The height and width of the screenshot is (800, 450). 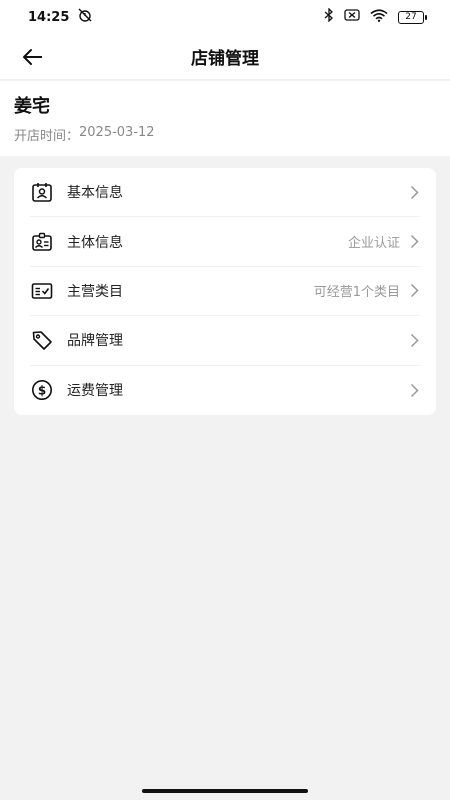 I want to click on dollar-circle-icon: $, so click(x=42, y=390).